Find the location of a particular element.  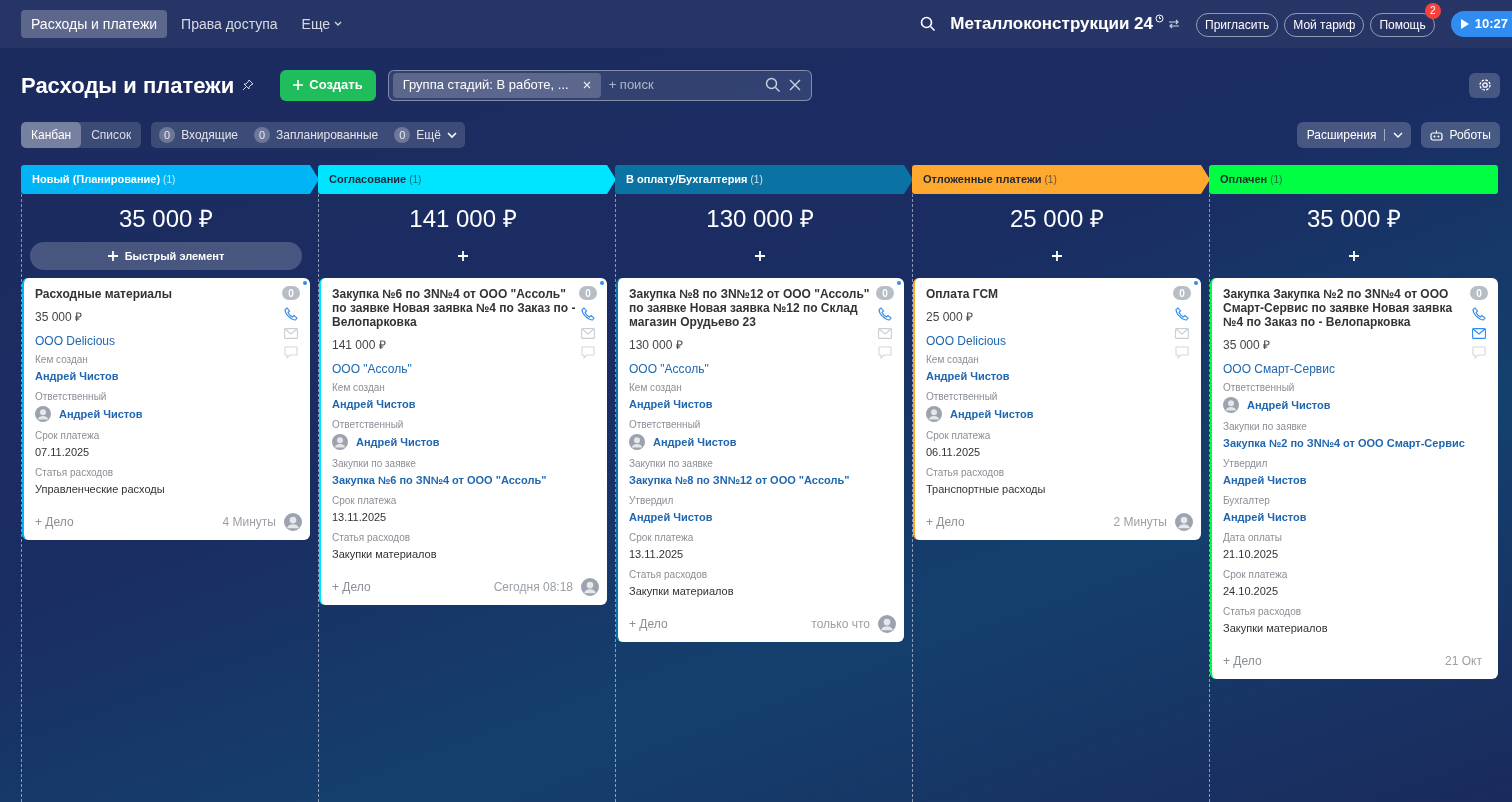

stage-header: В оплату/Бухгалтерия (1) is located at coordinates (764, 179).